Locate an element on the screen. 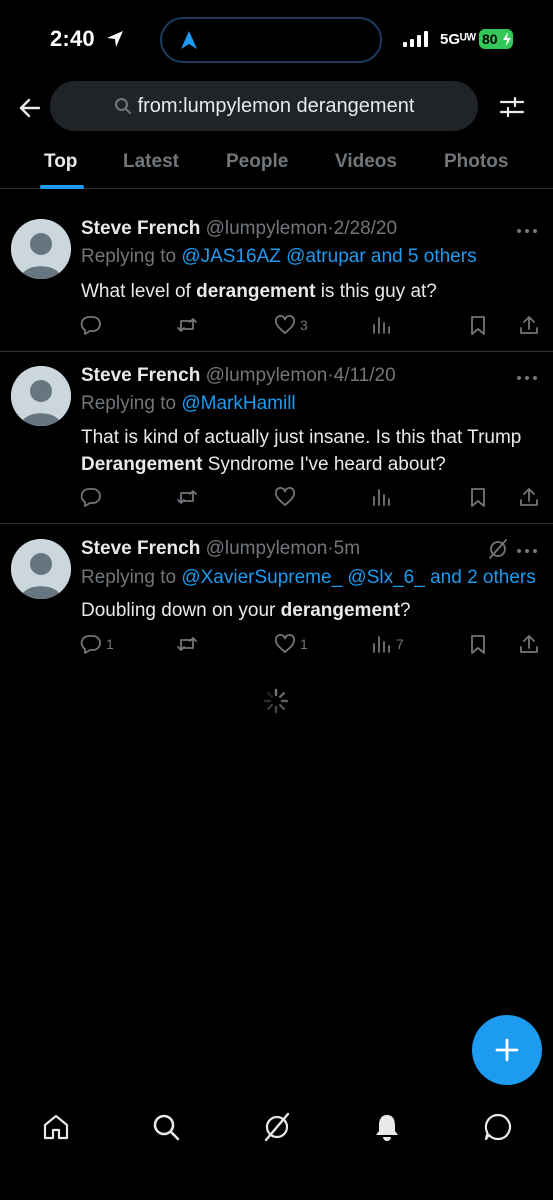 The height and width of the screenshot is (1200, 553). tweet-header: Steve French @lumpylemon·5m is located at coordinates (220, 549).